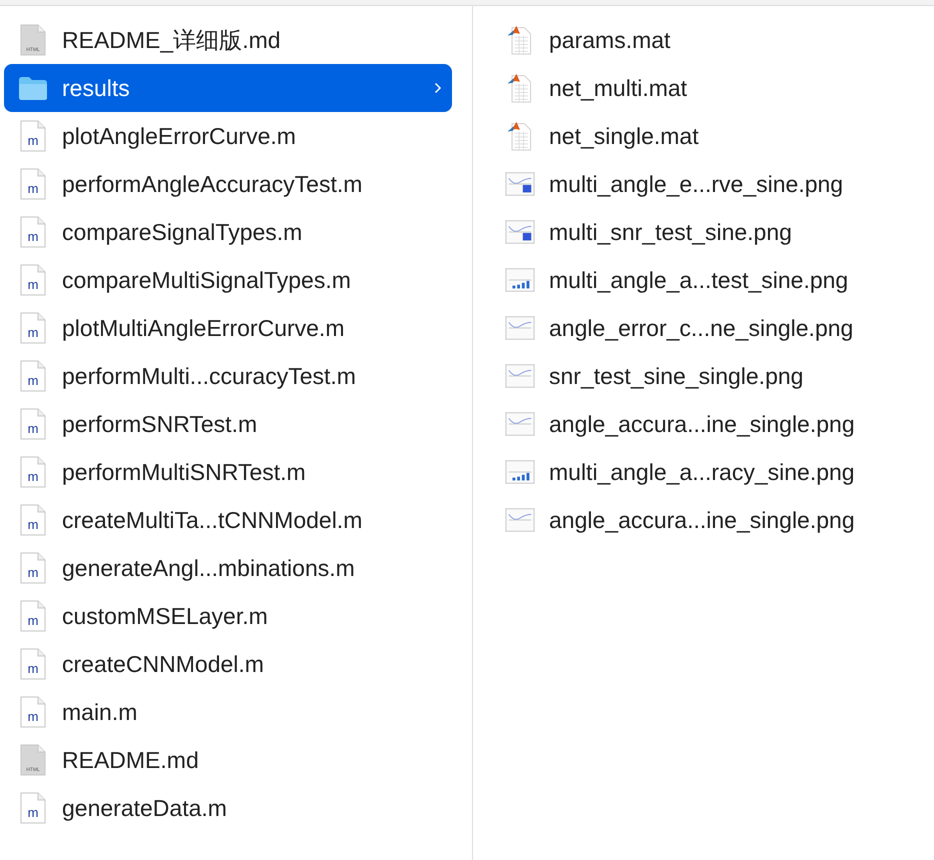 This screenshot has height=860, width=934. I want to click on file-name: net_single.mat, so click(624, 136).